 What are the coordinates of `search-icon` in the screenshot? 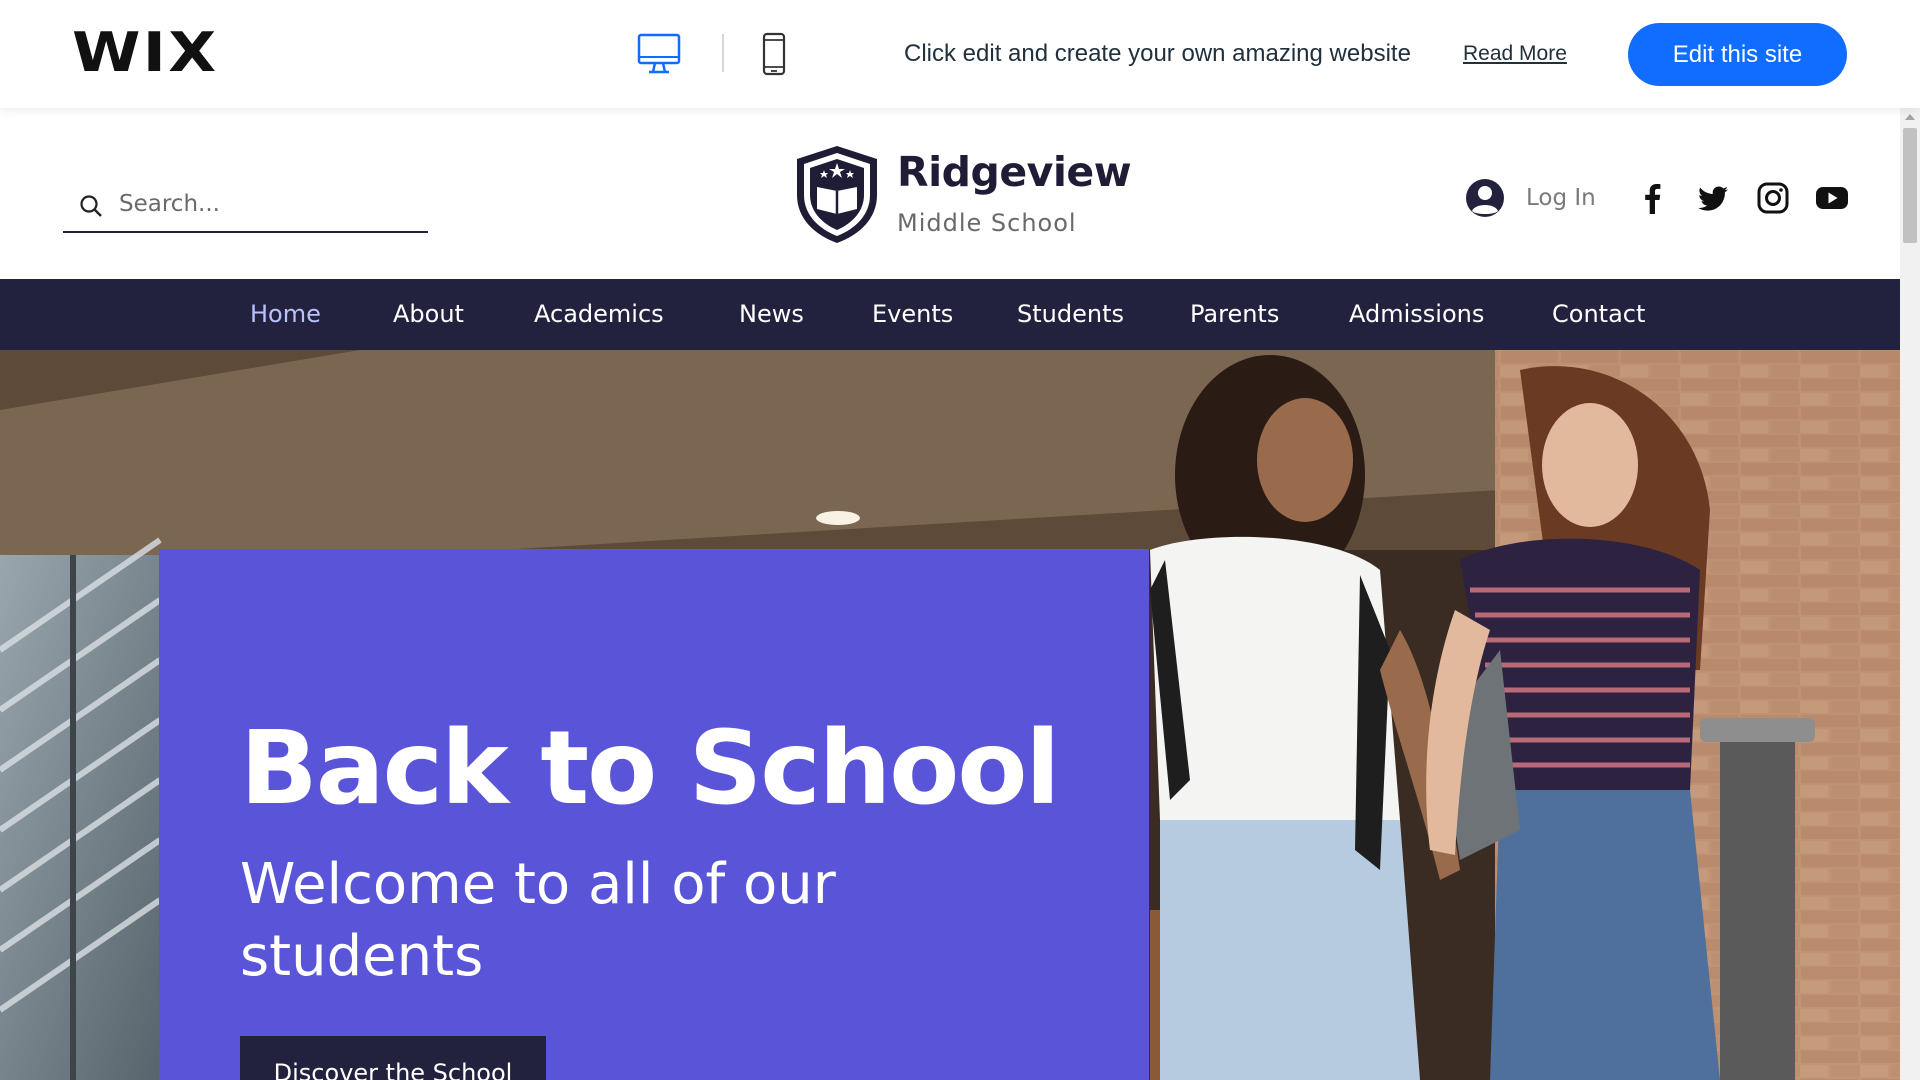 It's located at (91, 206).